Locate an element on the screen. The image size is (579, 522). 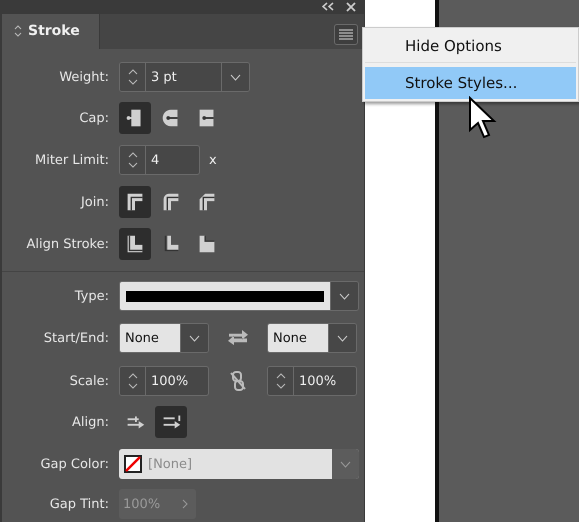
field-label: Cap: is located at coordinates (94, 118).